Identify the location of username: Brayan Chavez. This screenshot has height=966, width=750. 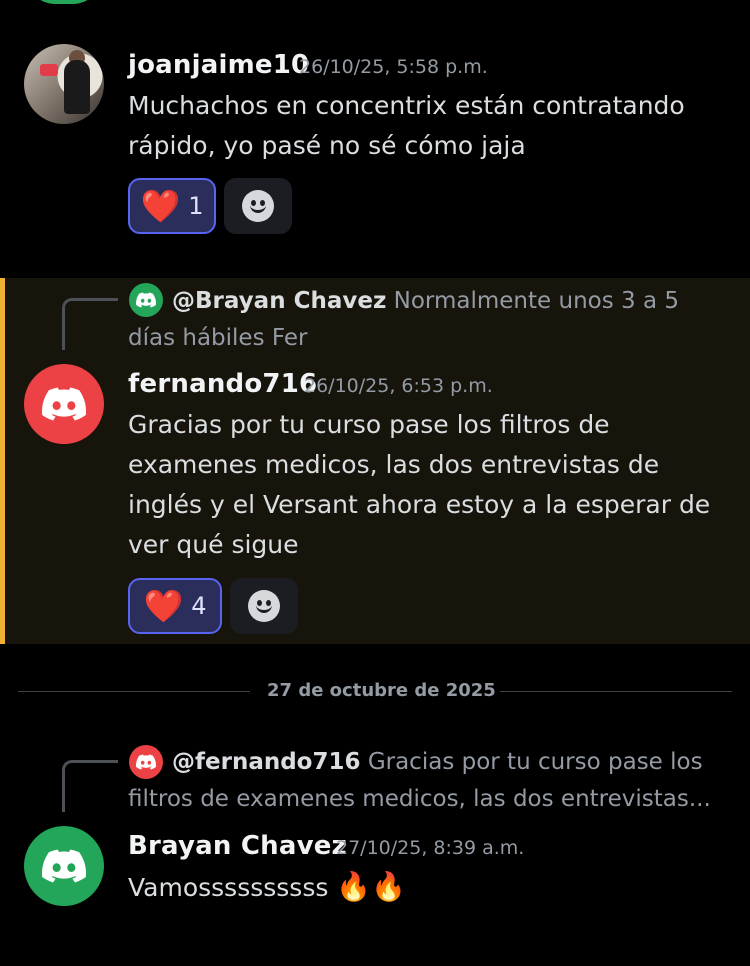
(237, 846).